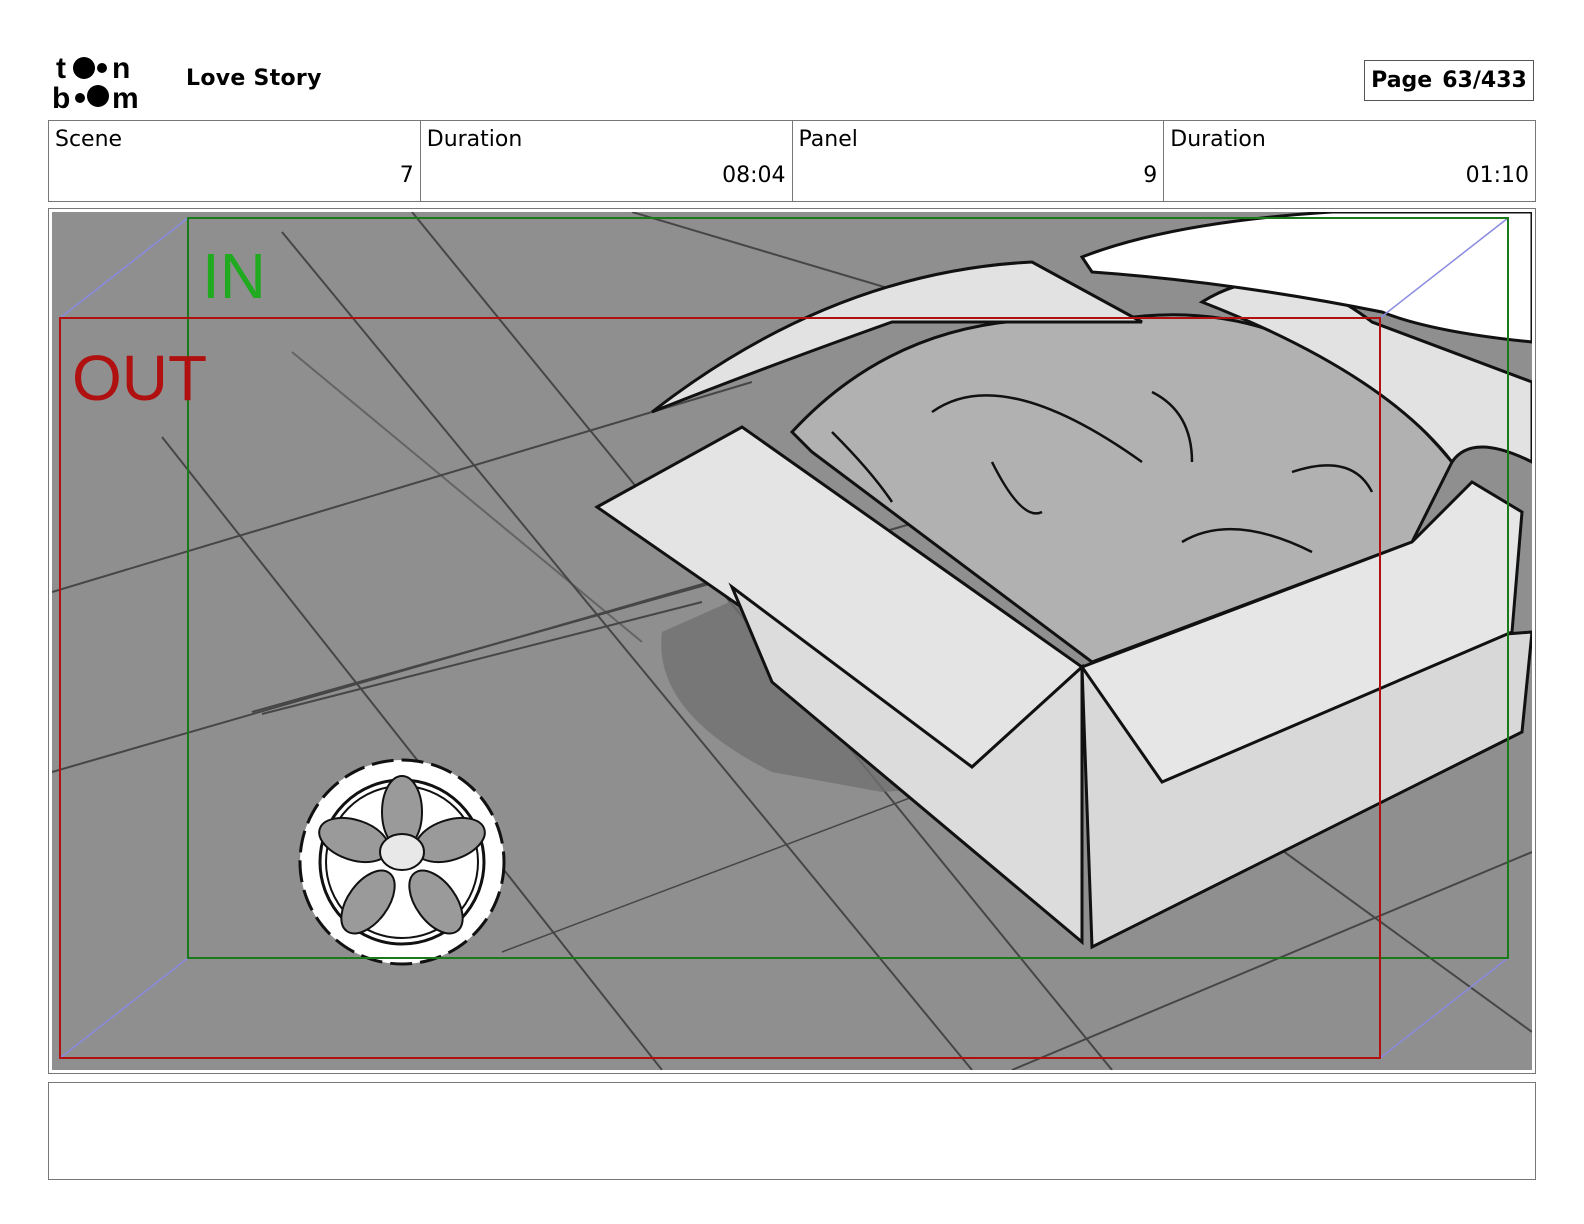 The width and height of the screenshot is (1584, 1224). Describe the element at coordinates (61, 96) in the screenshot. I see `svg-text: b` at that location.